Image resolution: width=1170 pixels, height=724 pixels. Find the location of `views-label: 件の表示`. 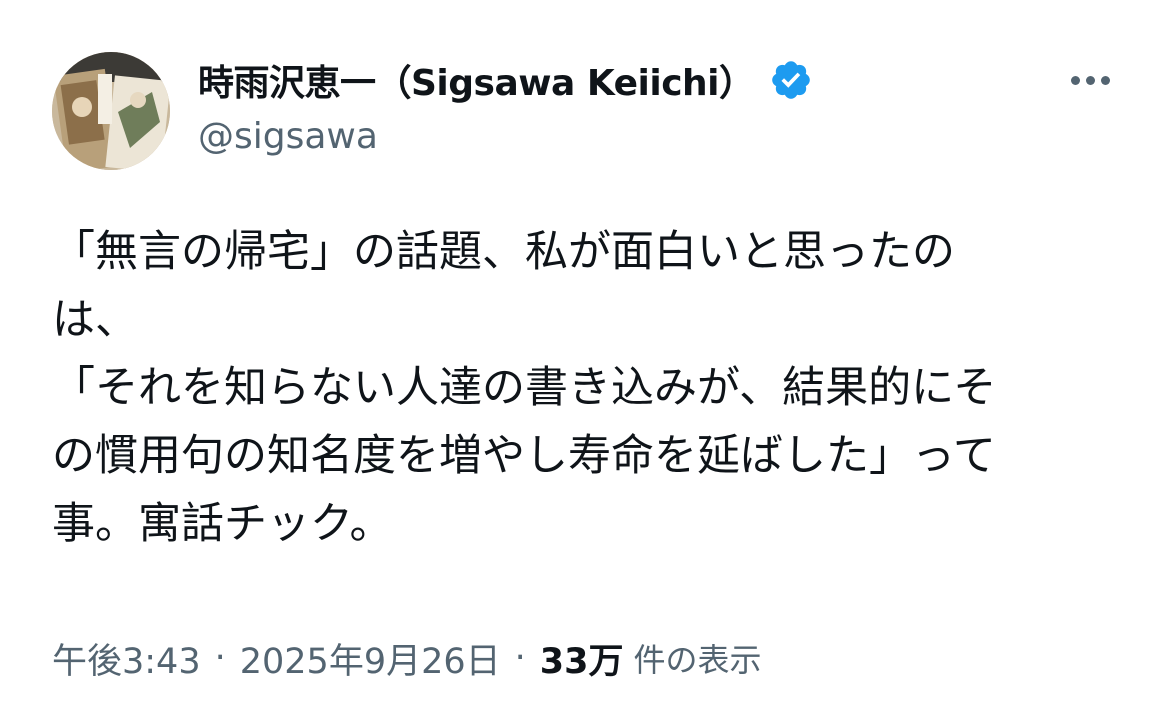

views-label: 件の表示 is located at coordinates (697, 660).